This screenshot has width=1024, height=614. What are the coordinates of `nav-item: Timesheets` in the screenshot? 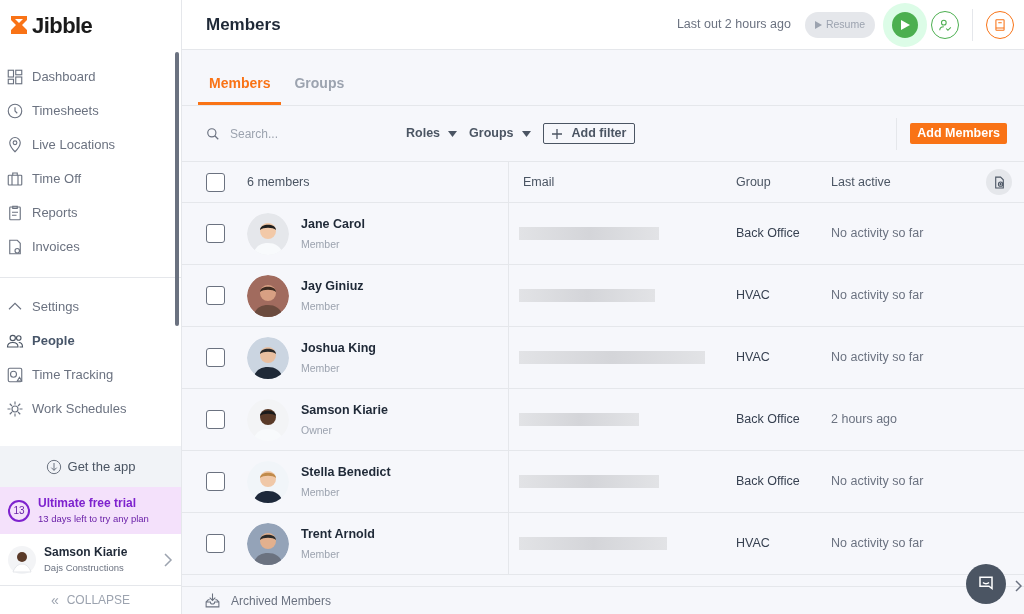 It's located at (90, 111).